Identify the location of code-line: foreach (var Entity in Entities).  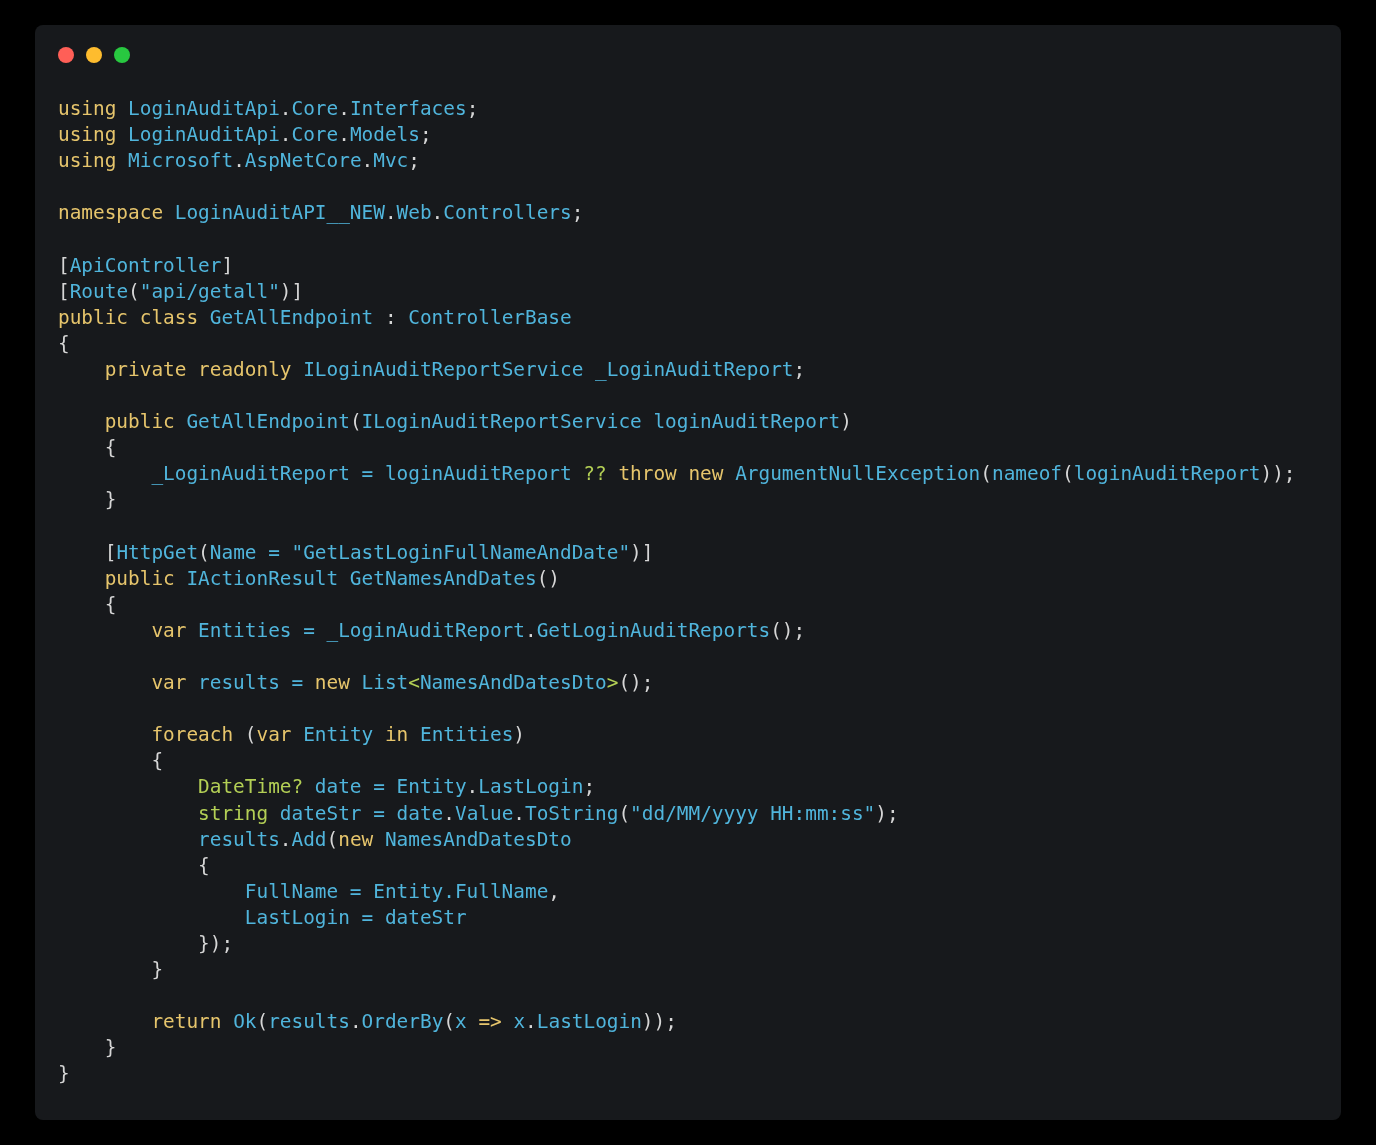
(338, 735).